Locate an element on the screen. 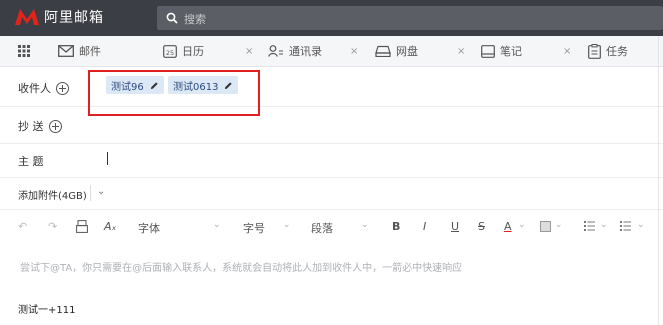 The height and width of the screenshot is (325, 663). to-label: 收件人 is located at coordinates (43, 88).